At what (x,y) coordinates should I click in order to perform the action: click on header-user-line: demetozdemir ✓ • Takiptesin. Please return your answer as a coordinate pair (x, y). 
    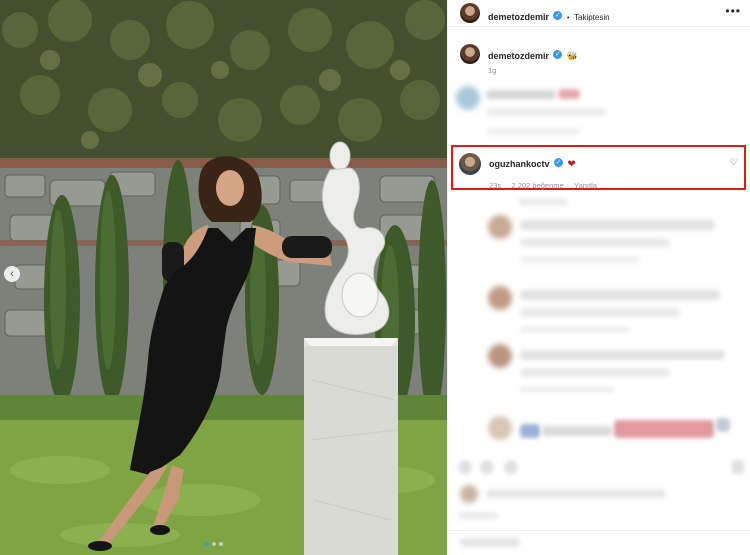
    Looking at the image, I should click on (549, 16).